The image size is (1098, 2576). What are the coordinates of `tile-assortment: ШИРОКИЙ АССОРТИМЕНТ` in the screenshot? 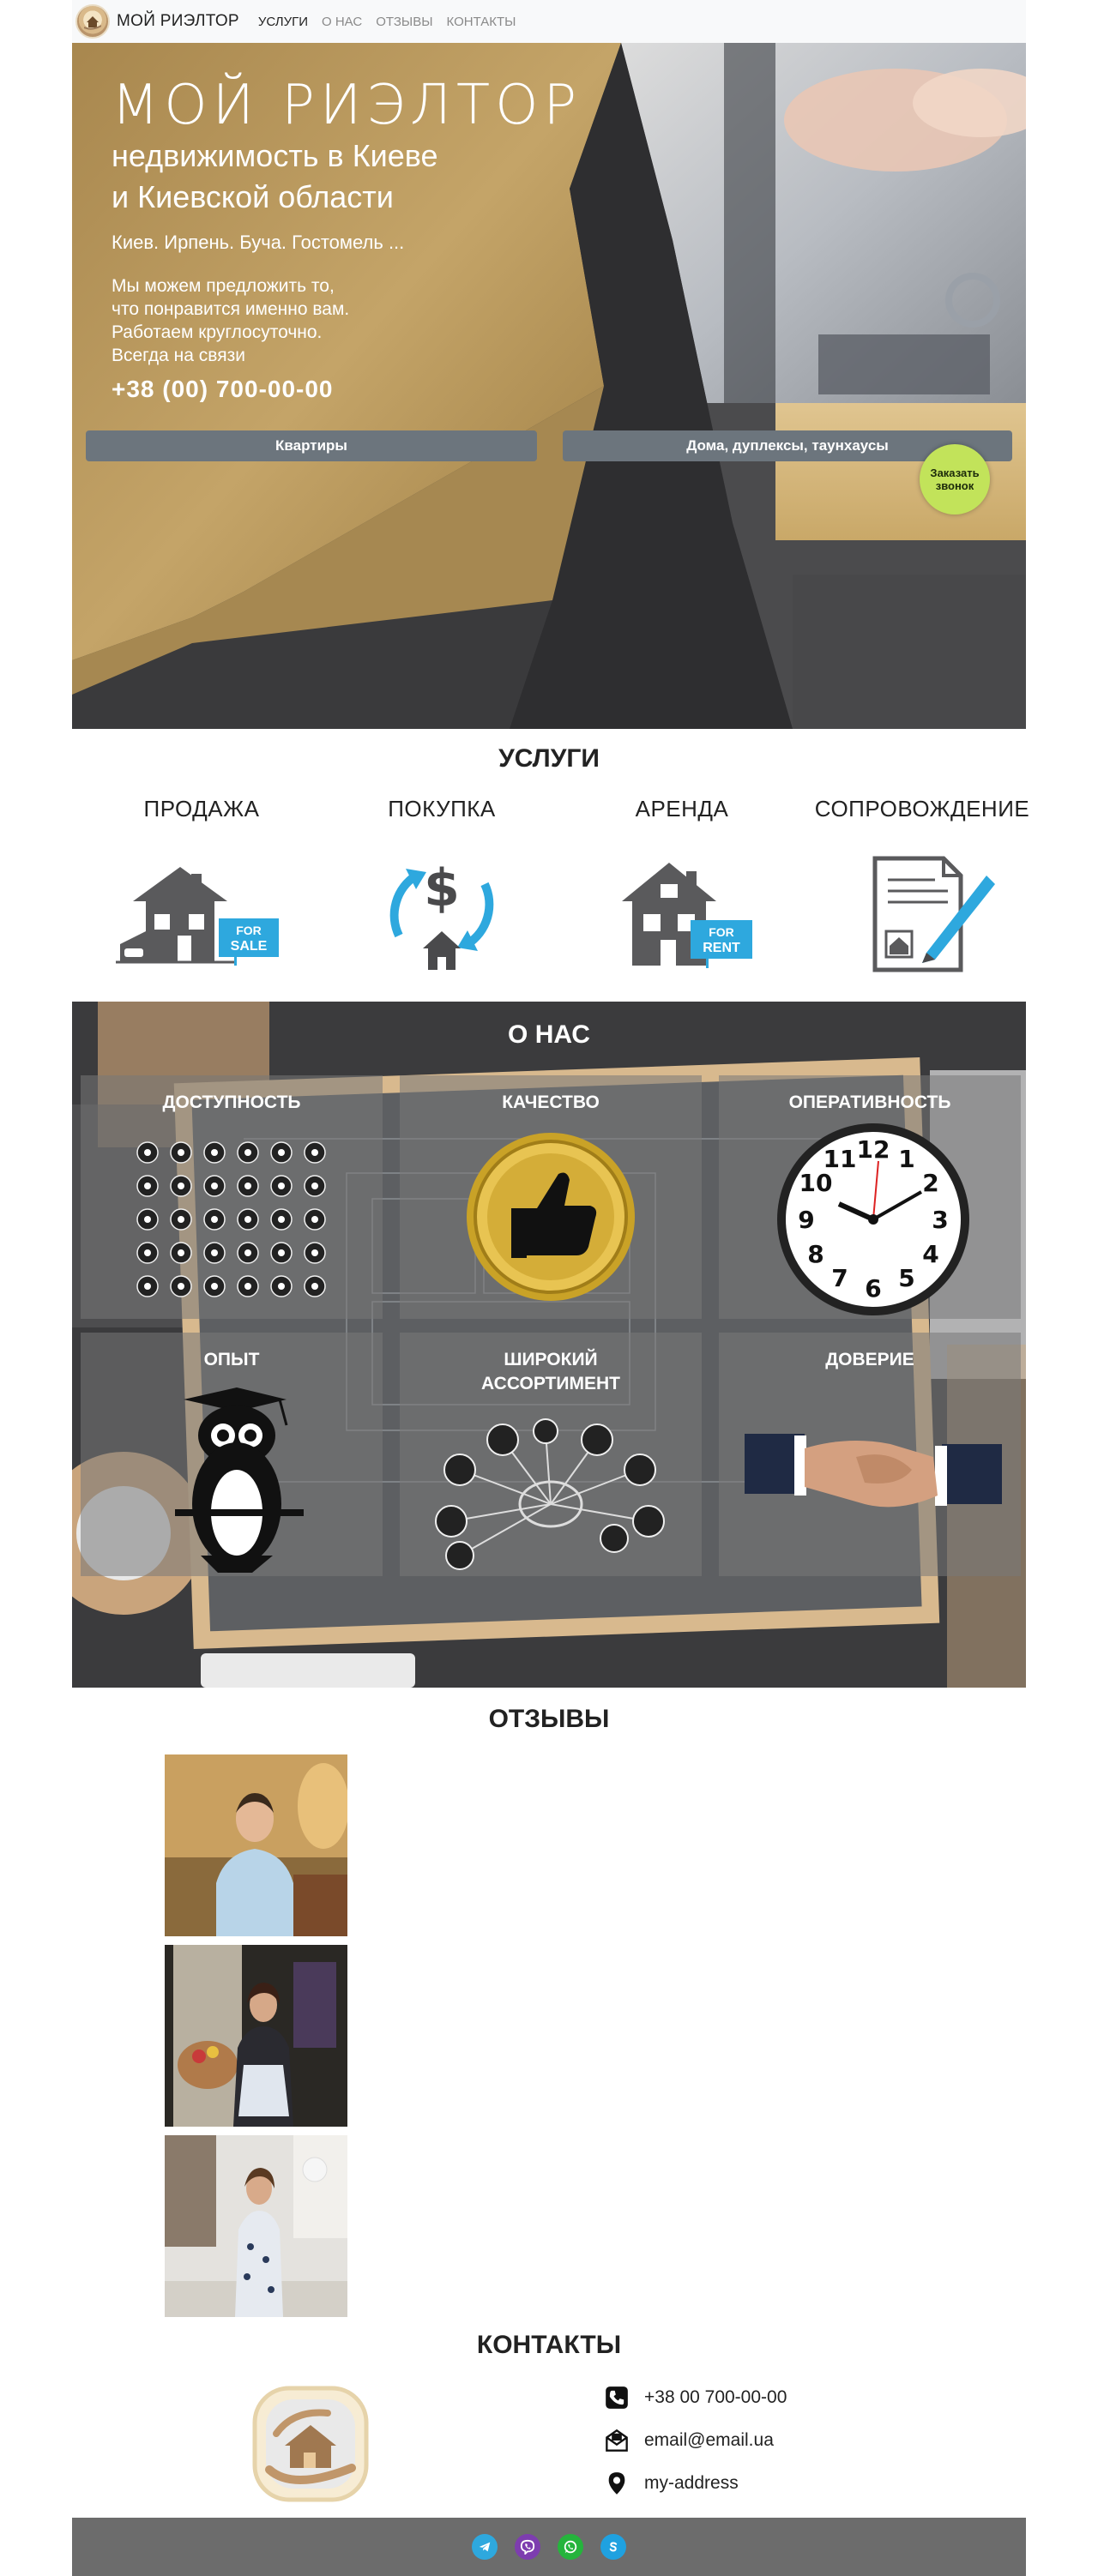 It's located at (551, 1454).